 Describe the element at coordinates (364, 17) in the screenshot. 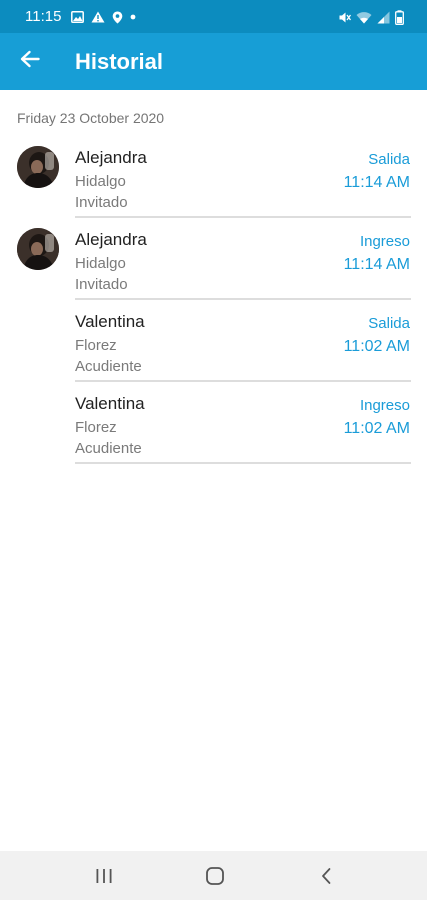

I see `wifi-icon` at that location.